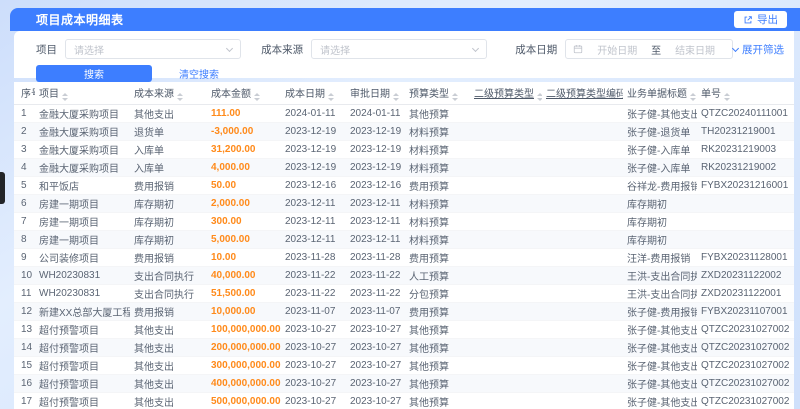  Describe the element at coordinates (244, 93) in the screenshot. I see `column-header-amount: 成本金额` at that location.